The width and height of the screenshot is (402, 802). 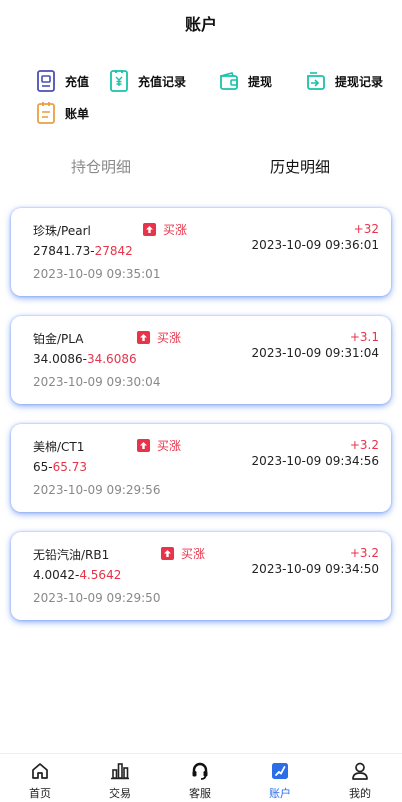 What do you see at coordinates (316, 81) in the screenshot?
I see `withdraw-record-icon` at bounding box center [316, 81].